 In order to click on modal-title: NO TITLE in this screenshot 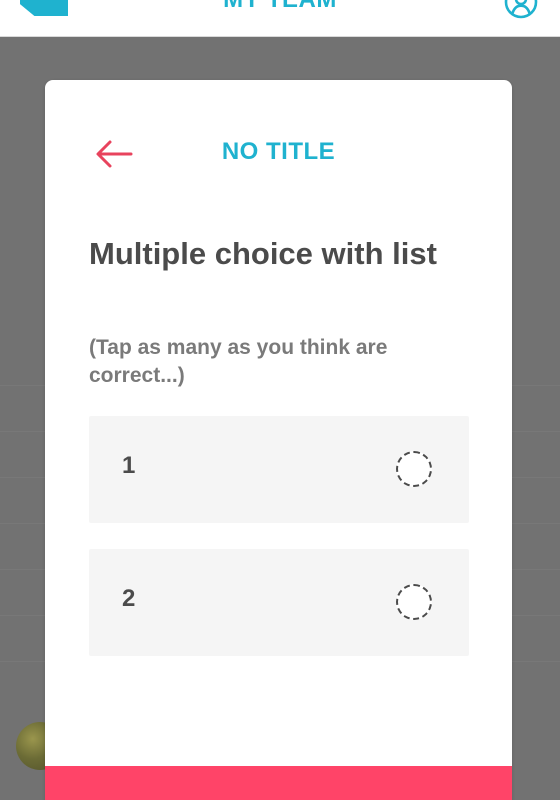, I will do `click(278, 151)`.